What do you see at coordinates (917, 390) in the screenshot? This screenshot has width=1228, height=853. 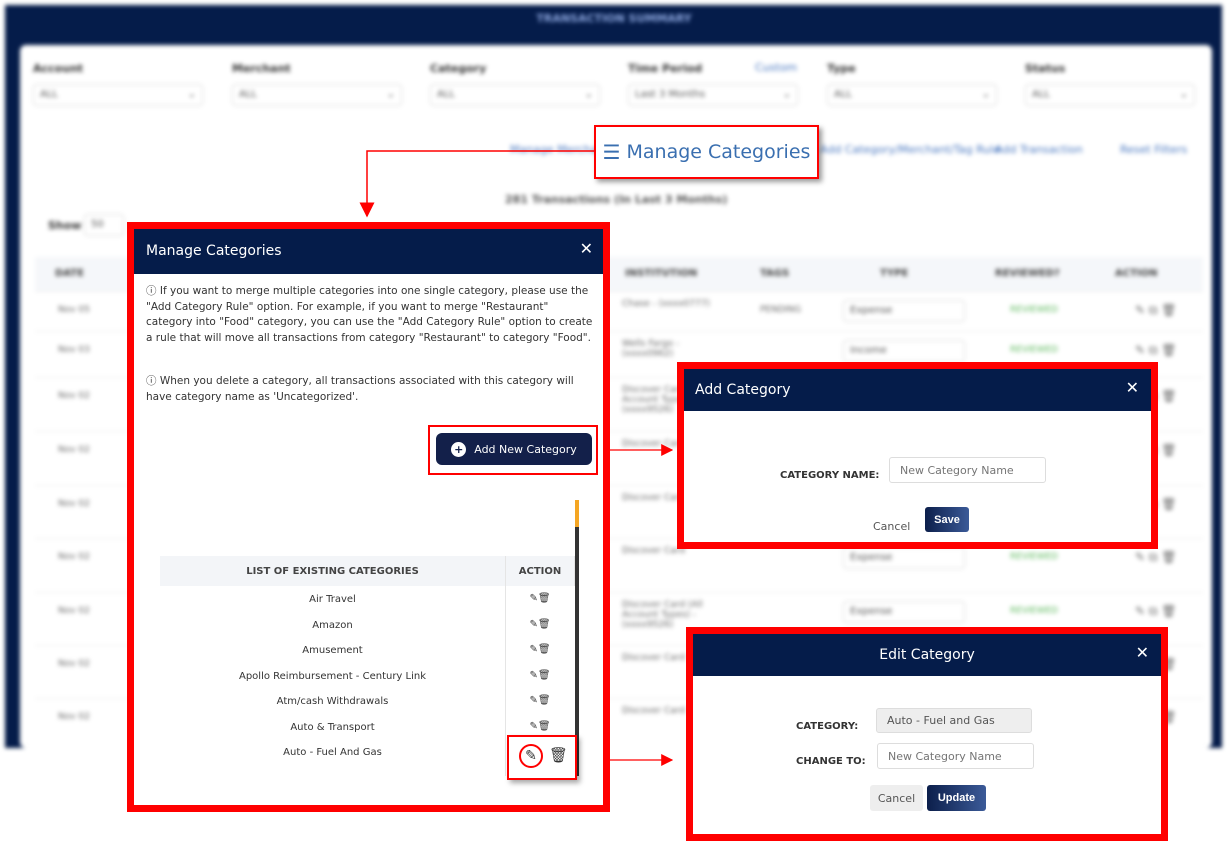 I see `dialog-header: Add Category ✕` at bounding box center [917, 390].